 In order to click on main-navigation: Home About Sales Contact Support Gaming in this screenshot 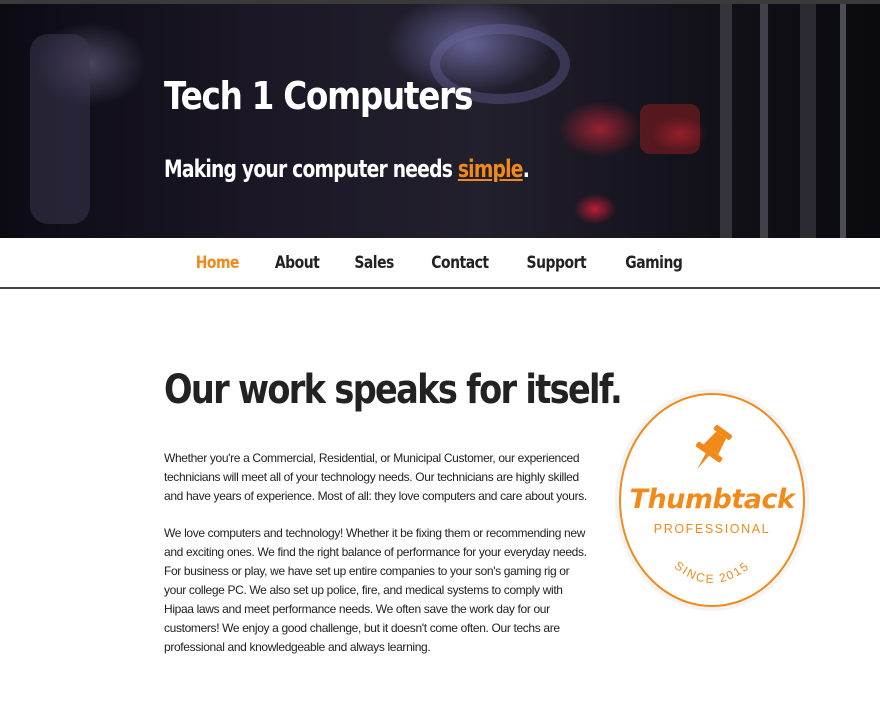, I will do `click(440, 263)`.